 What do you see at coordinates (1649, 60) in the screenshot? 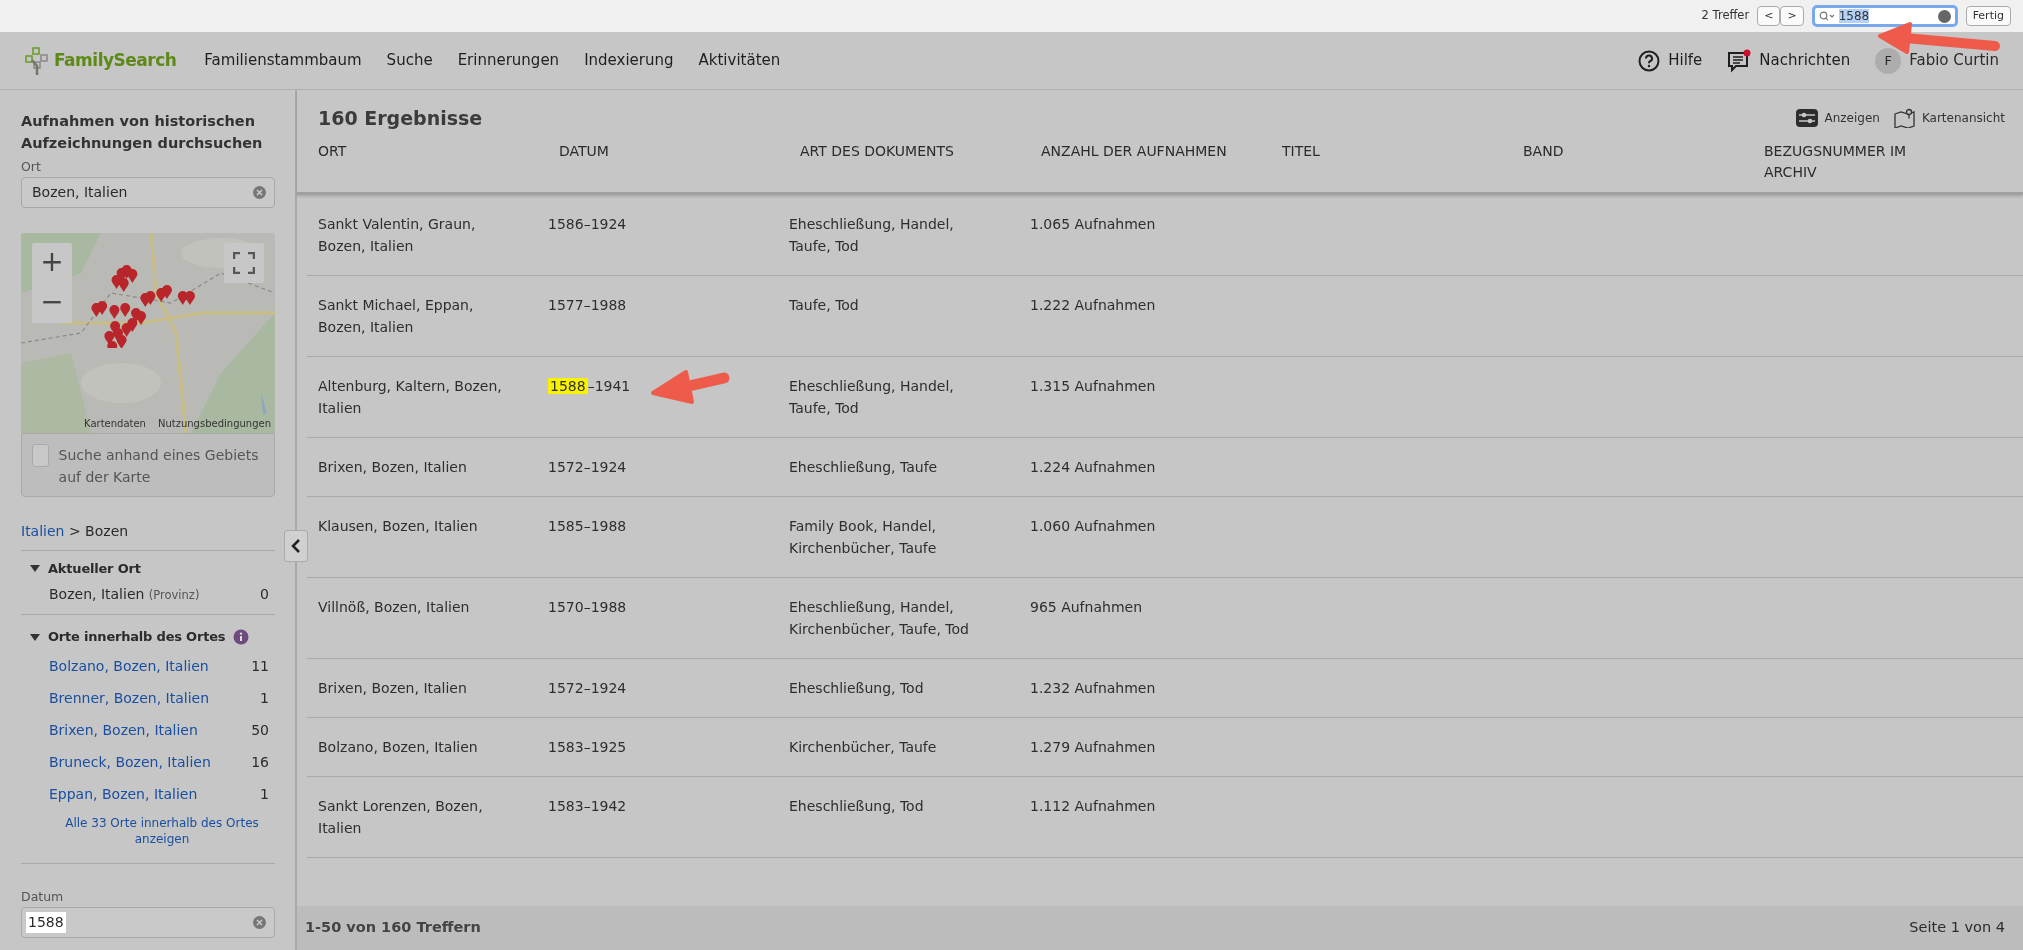
I see `help-icon` at bounding box center [1649, 60].